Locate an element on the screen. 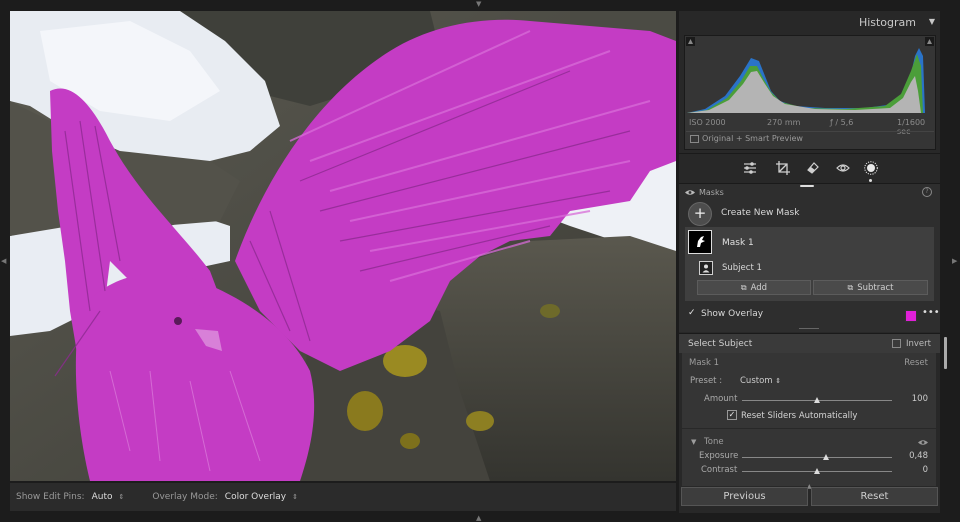 This screenshot has height=522, width=960. exposure-label: Exposure is located at coordinates (719, 456).